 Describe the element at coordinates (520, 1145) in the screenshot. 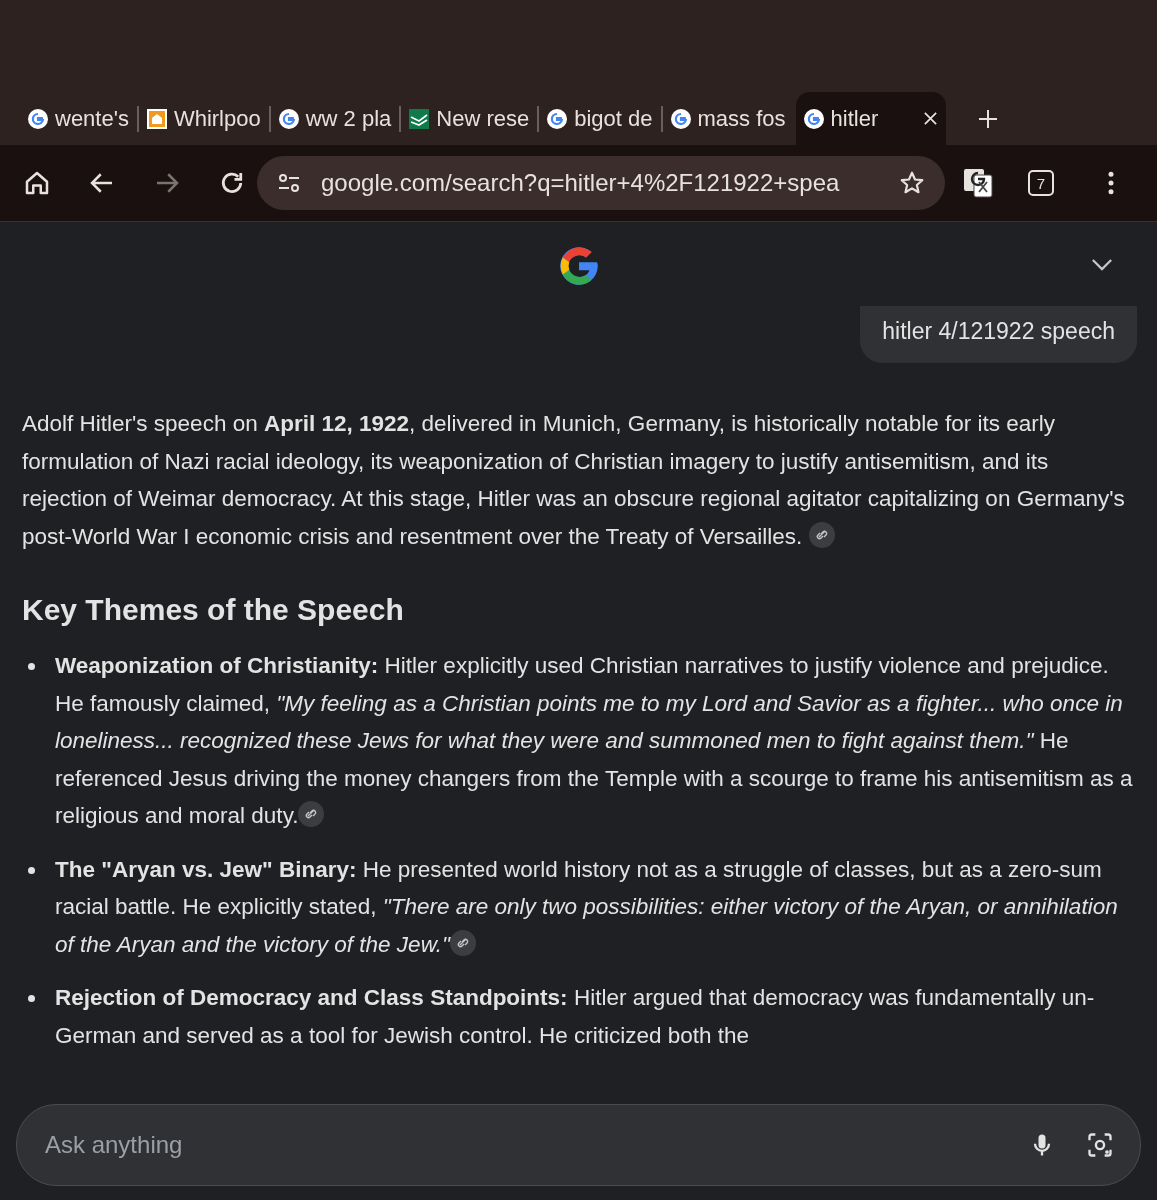

I see `ask-input: Ask anything` at that location.